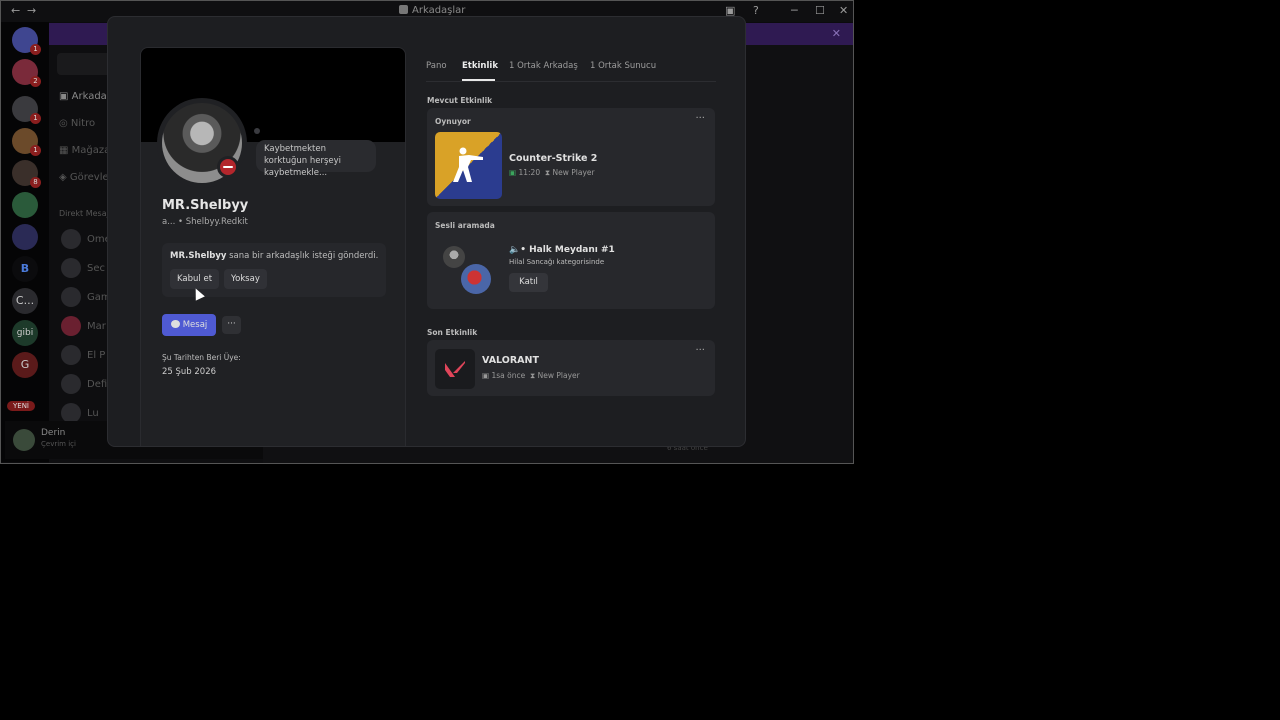 The image size is (1280, 720). Describe the element at coordinates (26, 174) in the screenshot. I see `server-icon: 8` at that location.